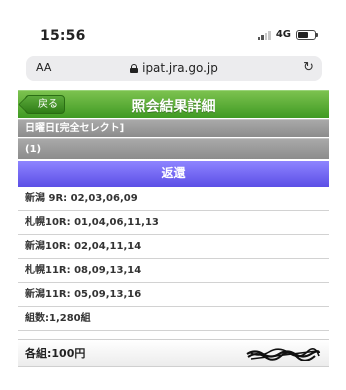 The image size is (346, 390). Describe the element at coordinates (134, 68) in the screenshot. I see `lock-icon` at that location.